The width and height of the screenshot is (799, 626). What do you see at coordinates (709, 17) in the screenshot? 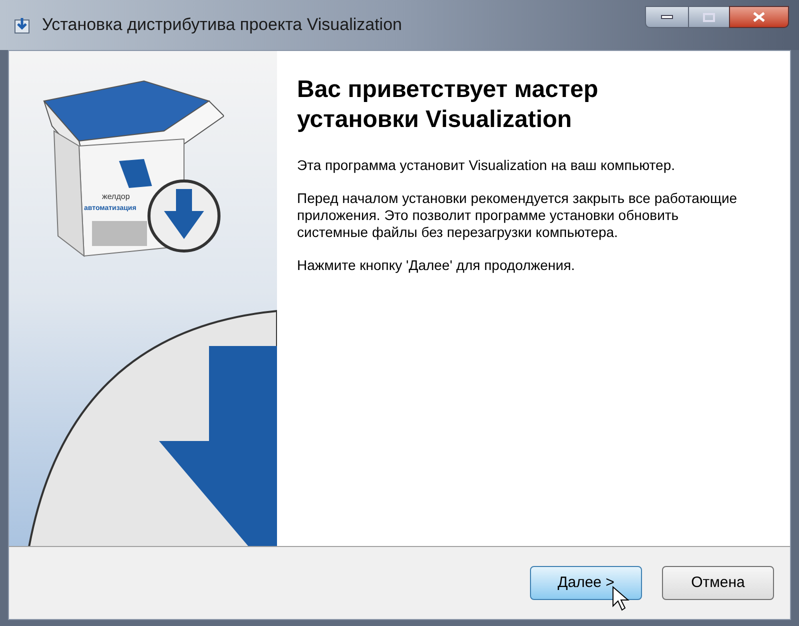
I see `maximize-button` at bounding box center [709, 17].